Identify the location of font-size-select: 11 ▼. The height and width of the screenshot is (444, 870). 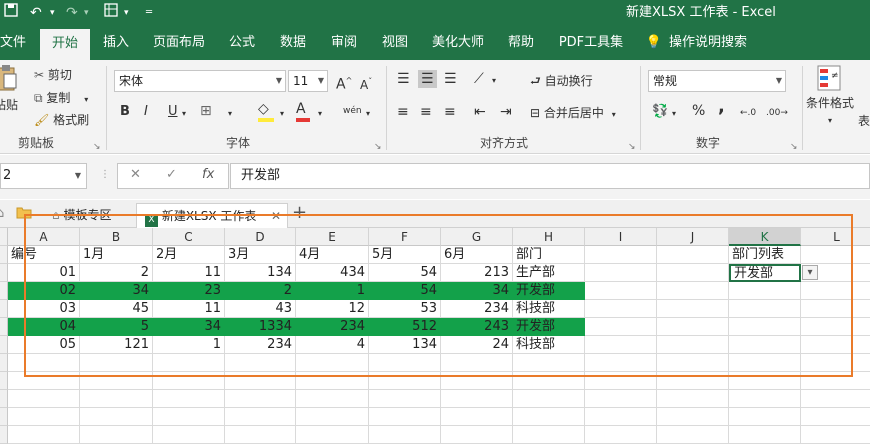
(308, 81).